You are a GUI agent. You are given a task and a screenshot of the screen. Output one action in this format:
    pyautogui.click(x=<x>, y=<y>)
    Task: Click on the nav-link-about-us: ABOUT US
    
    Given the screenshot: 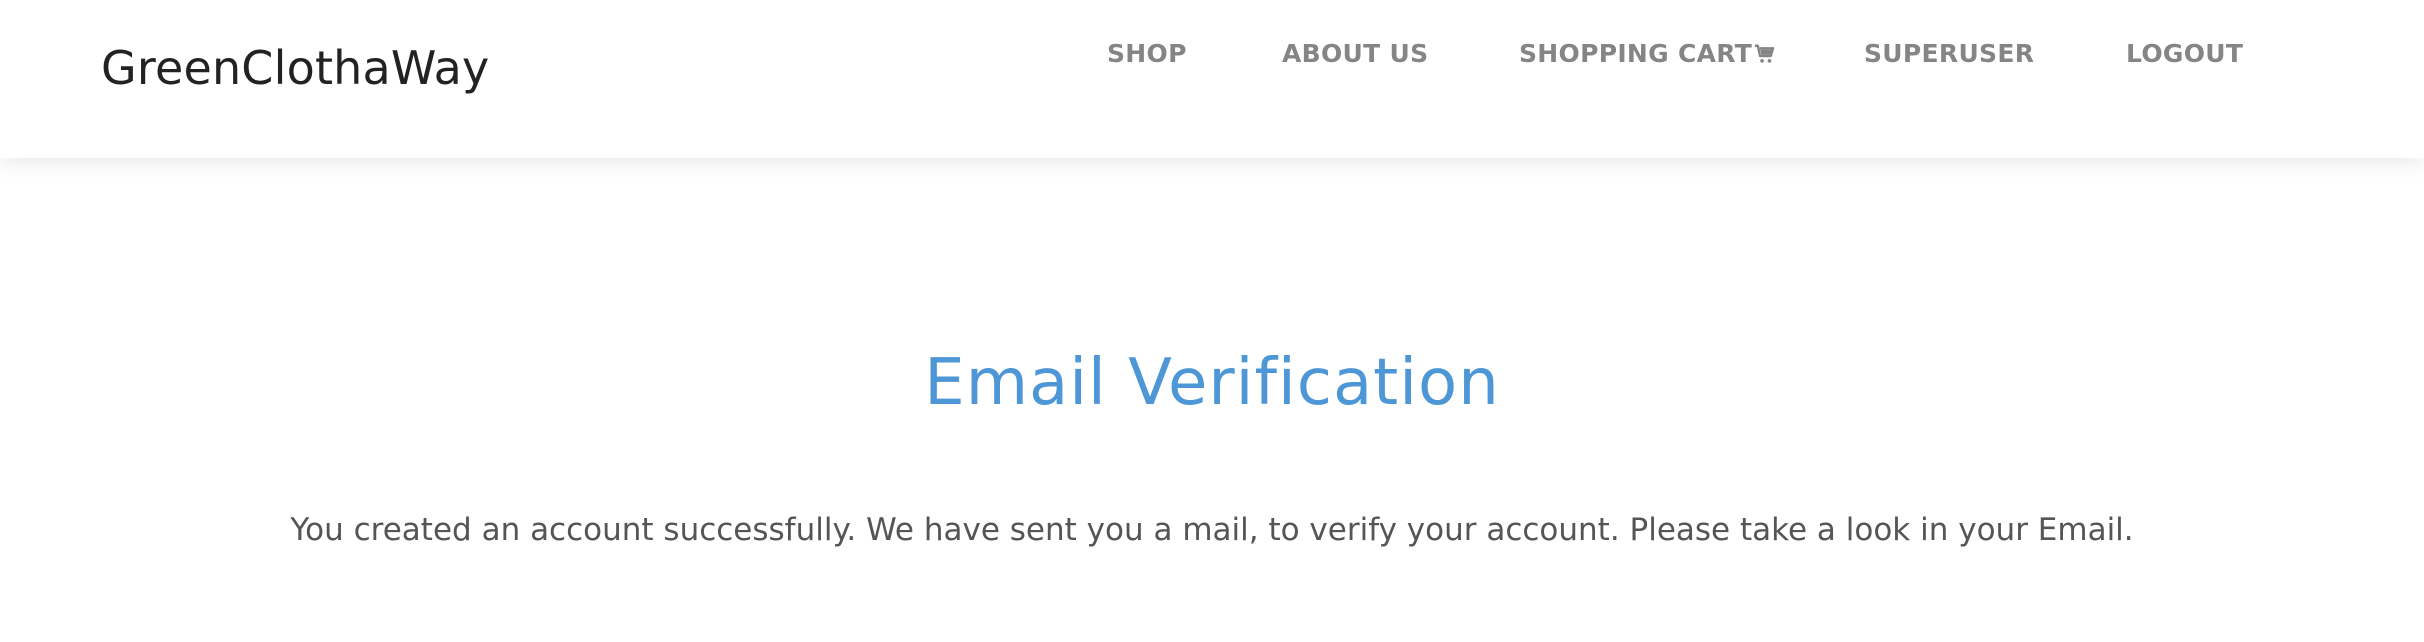 What is the action you would take?
    pyautogui.click(x=1355, y=54)
    